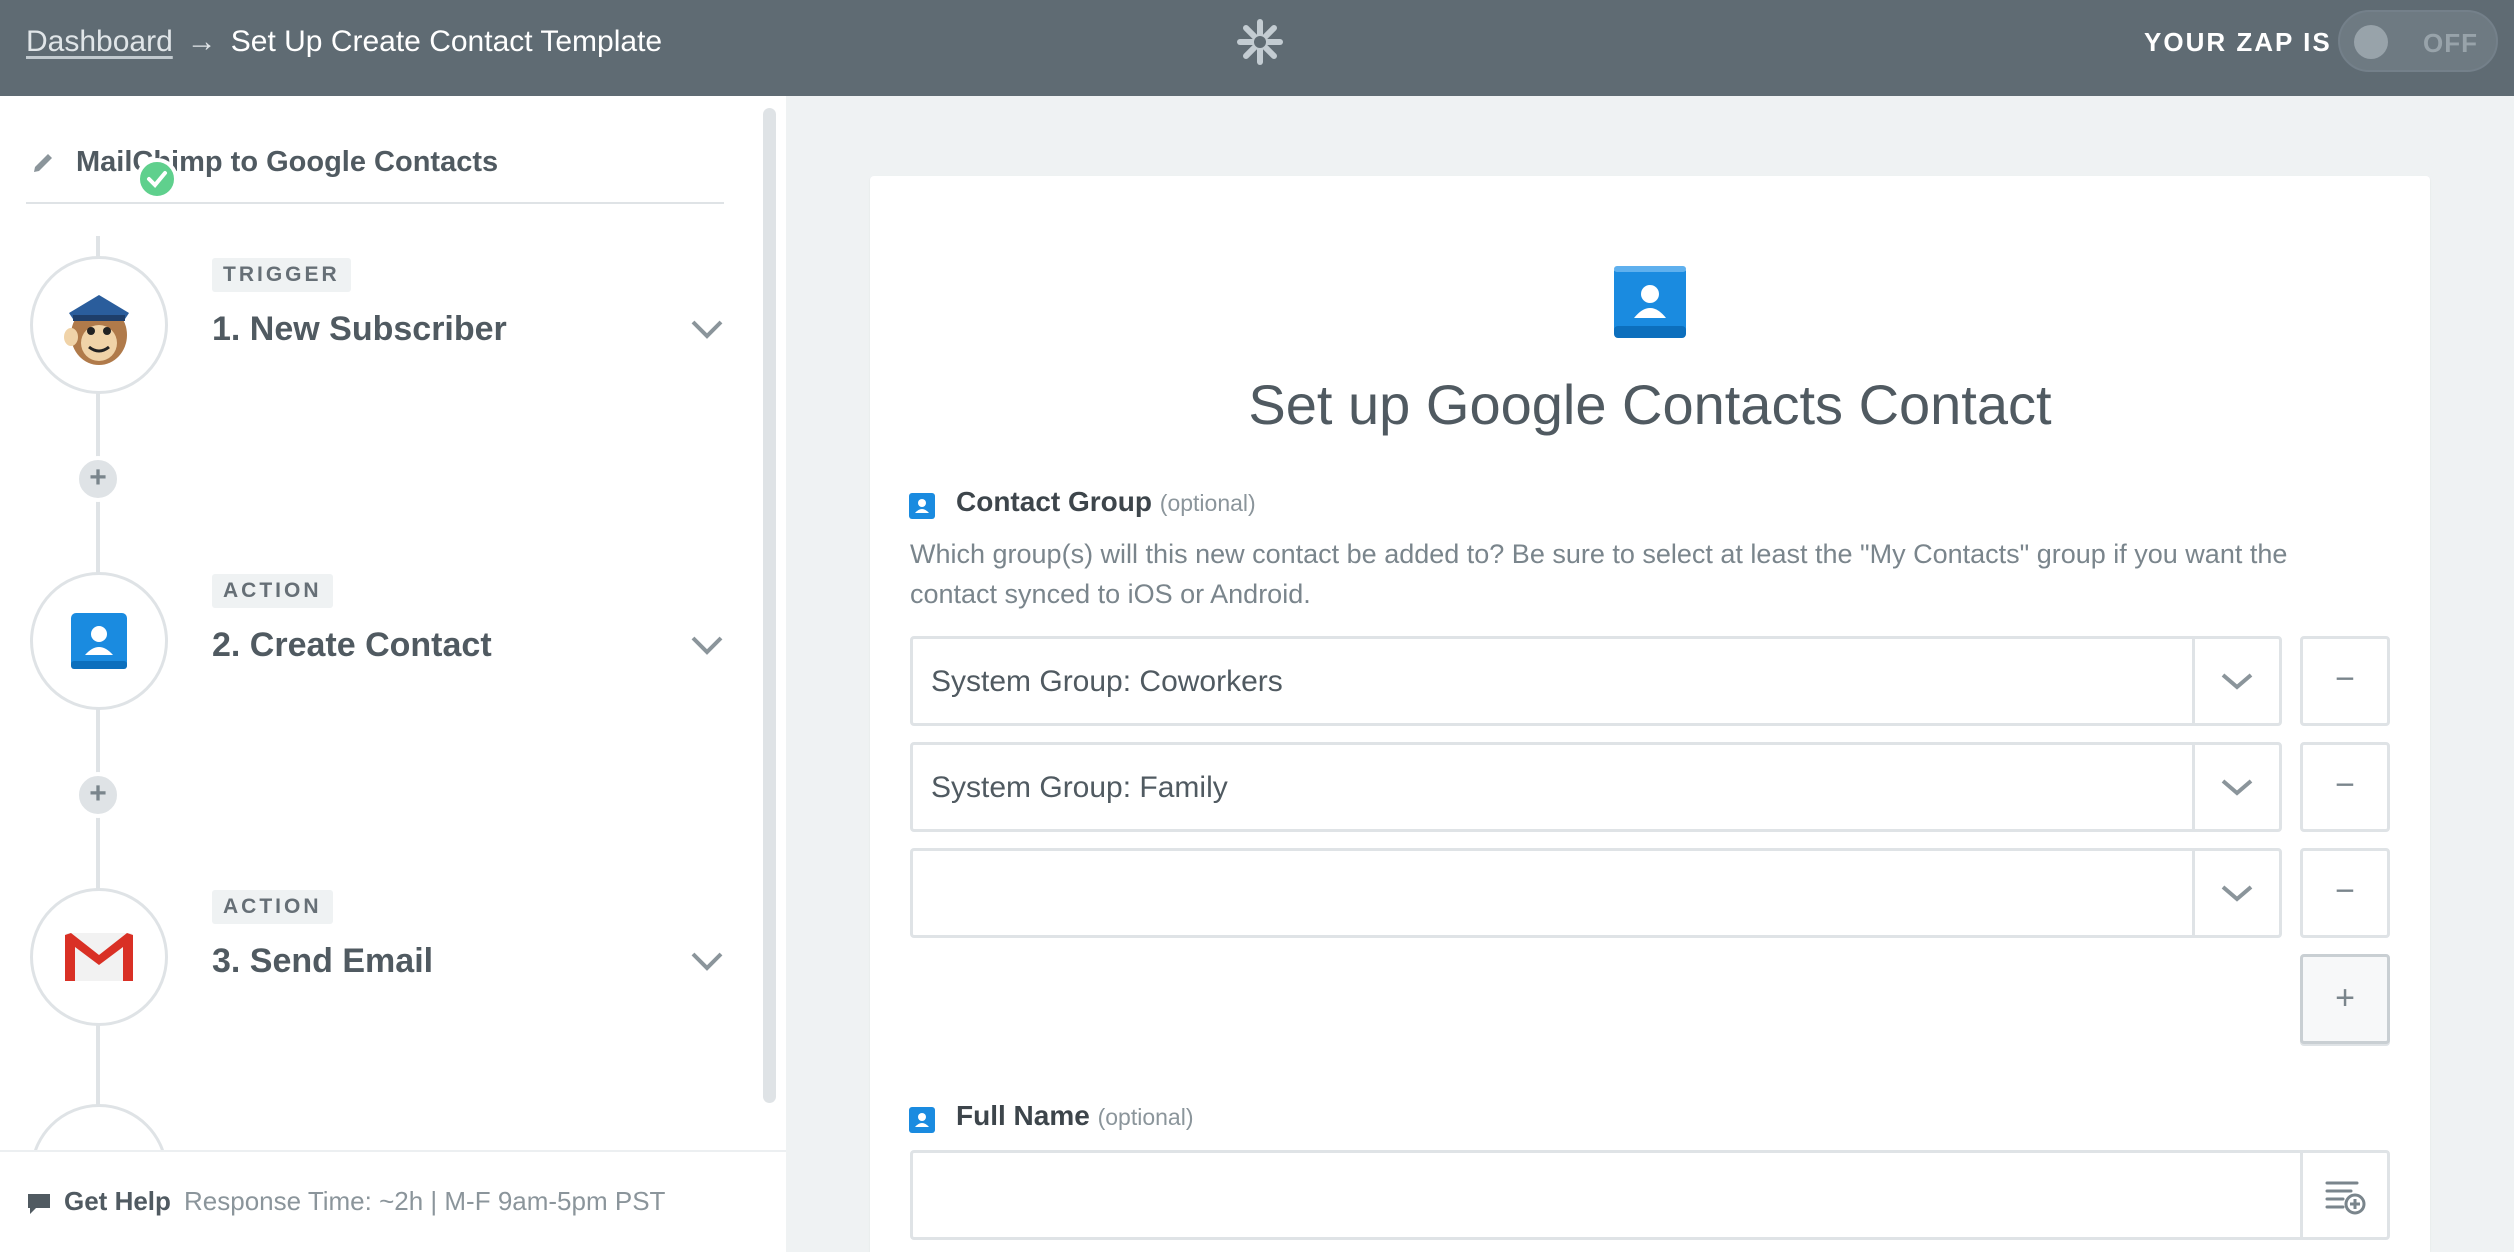 This screenshot has width=2514, height=1252. What do you see at coordinates (1650, 404) in the screenshot?
I see `setup-title: Set up Google Contacts Contact` at bounding box center [1650, 404].